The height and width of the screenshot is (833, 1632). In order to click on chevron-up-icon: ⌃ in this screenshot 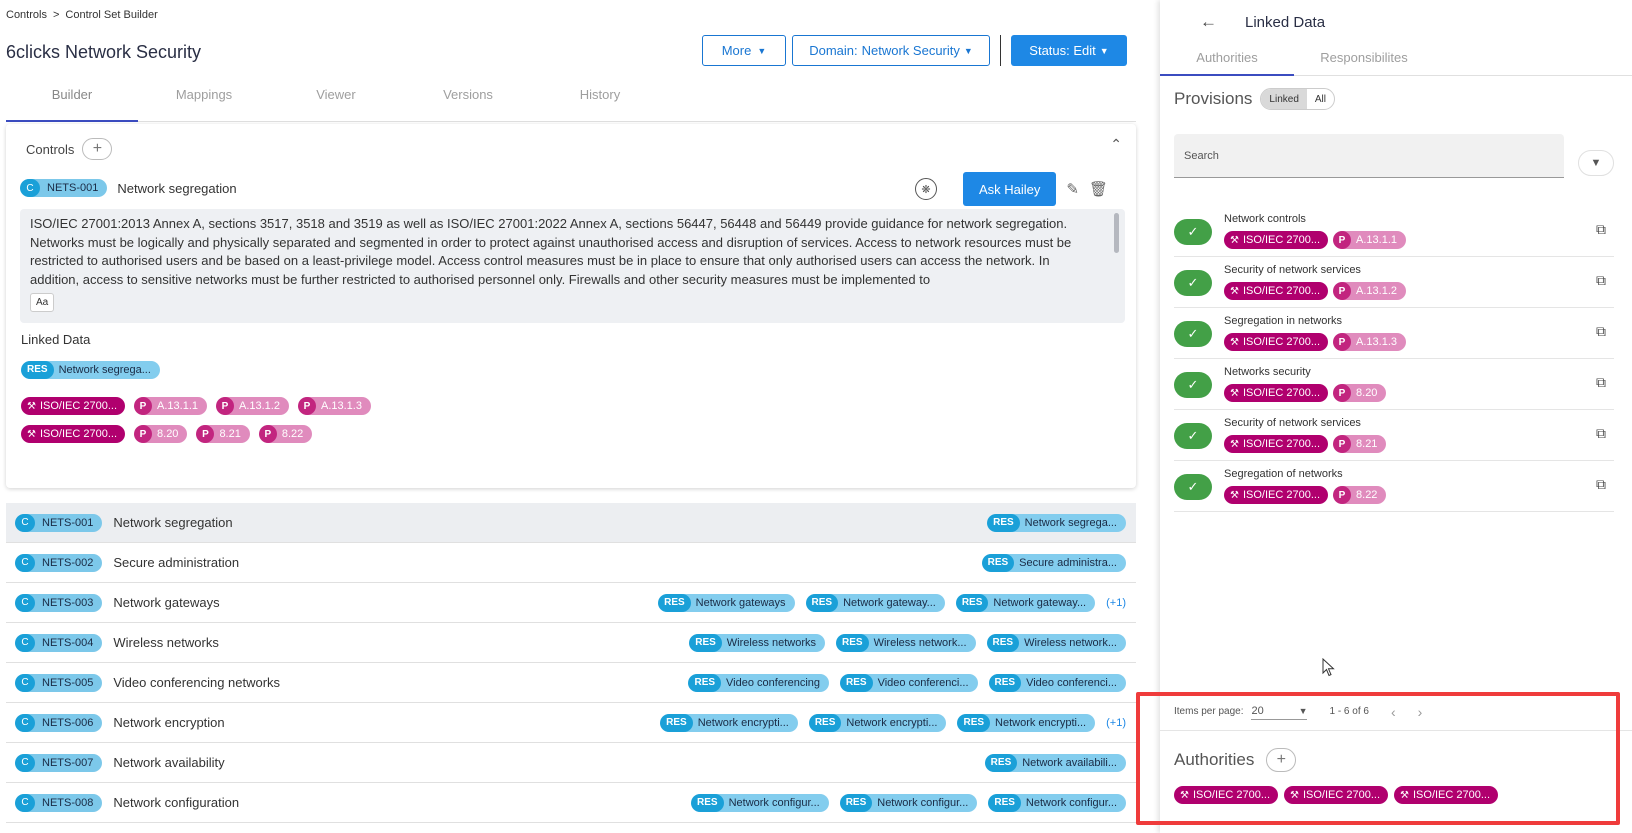, I will do `click(1116, 144)`.